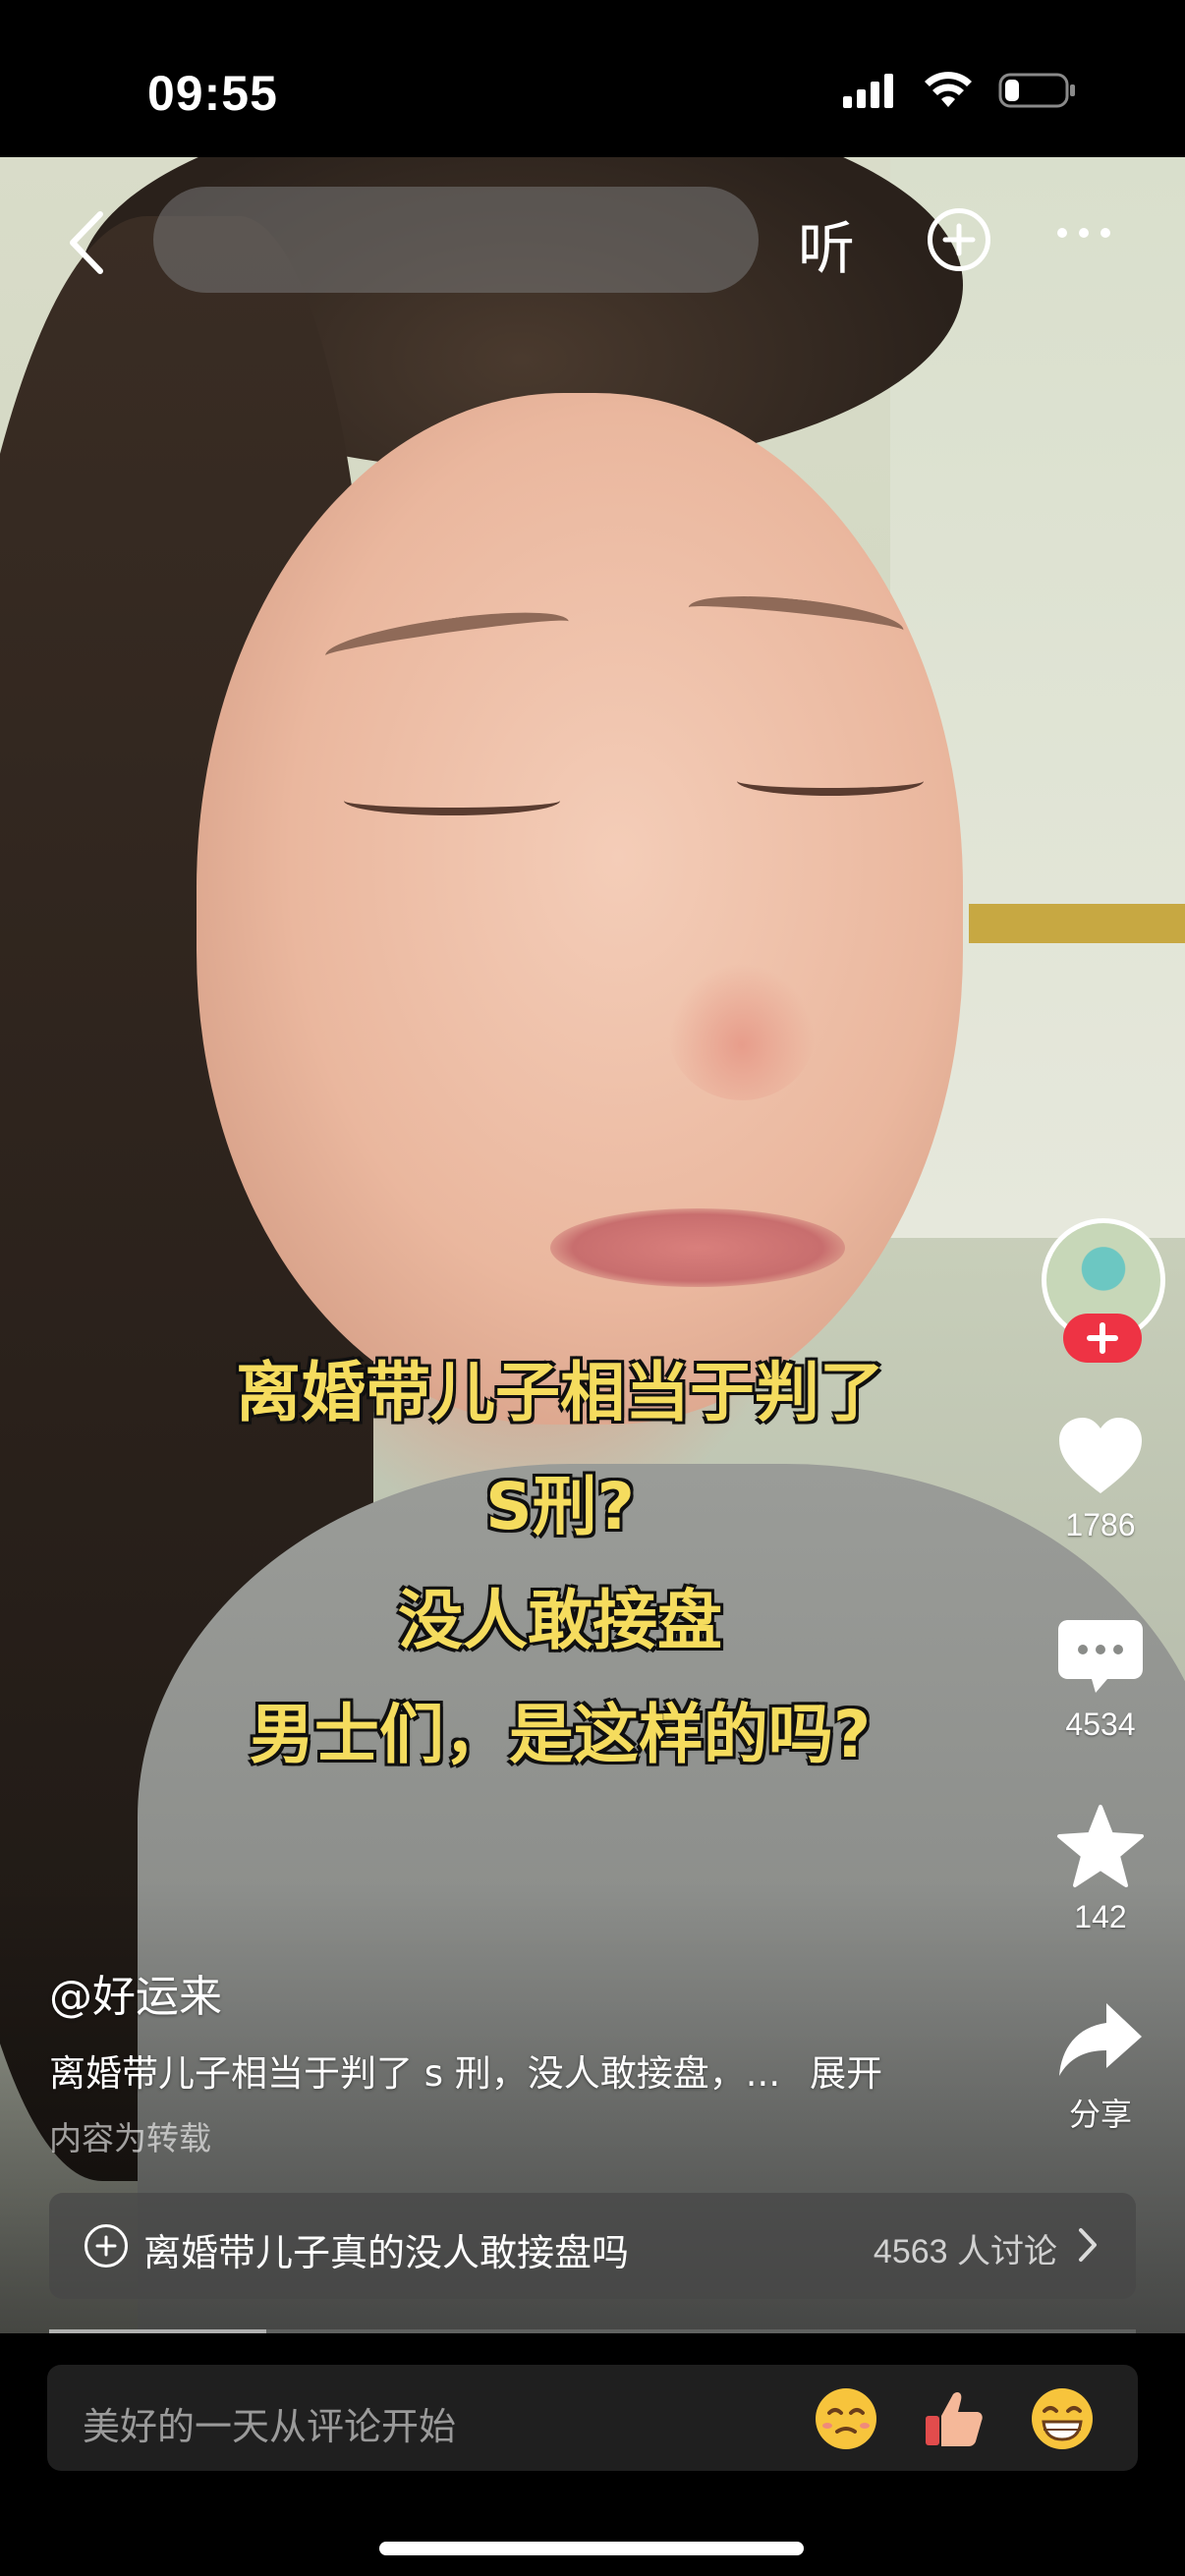  Describe the element at coordinates (868, 91) in the screenshot. I see `cellular-signal-icon` at that location.